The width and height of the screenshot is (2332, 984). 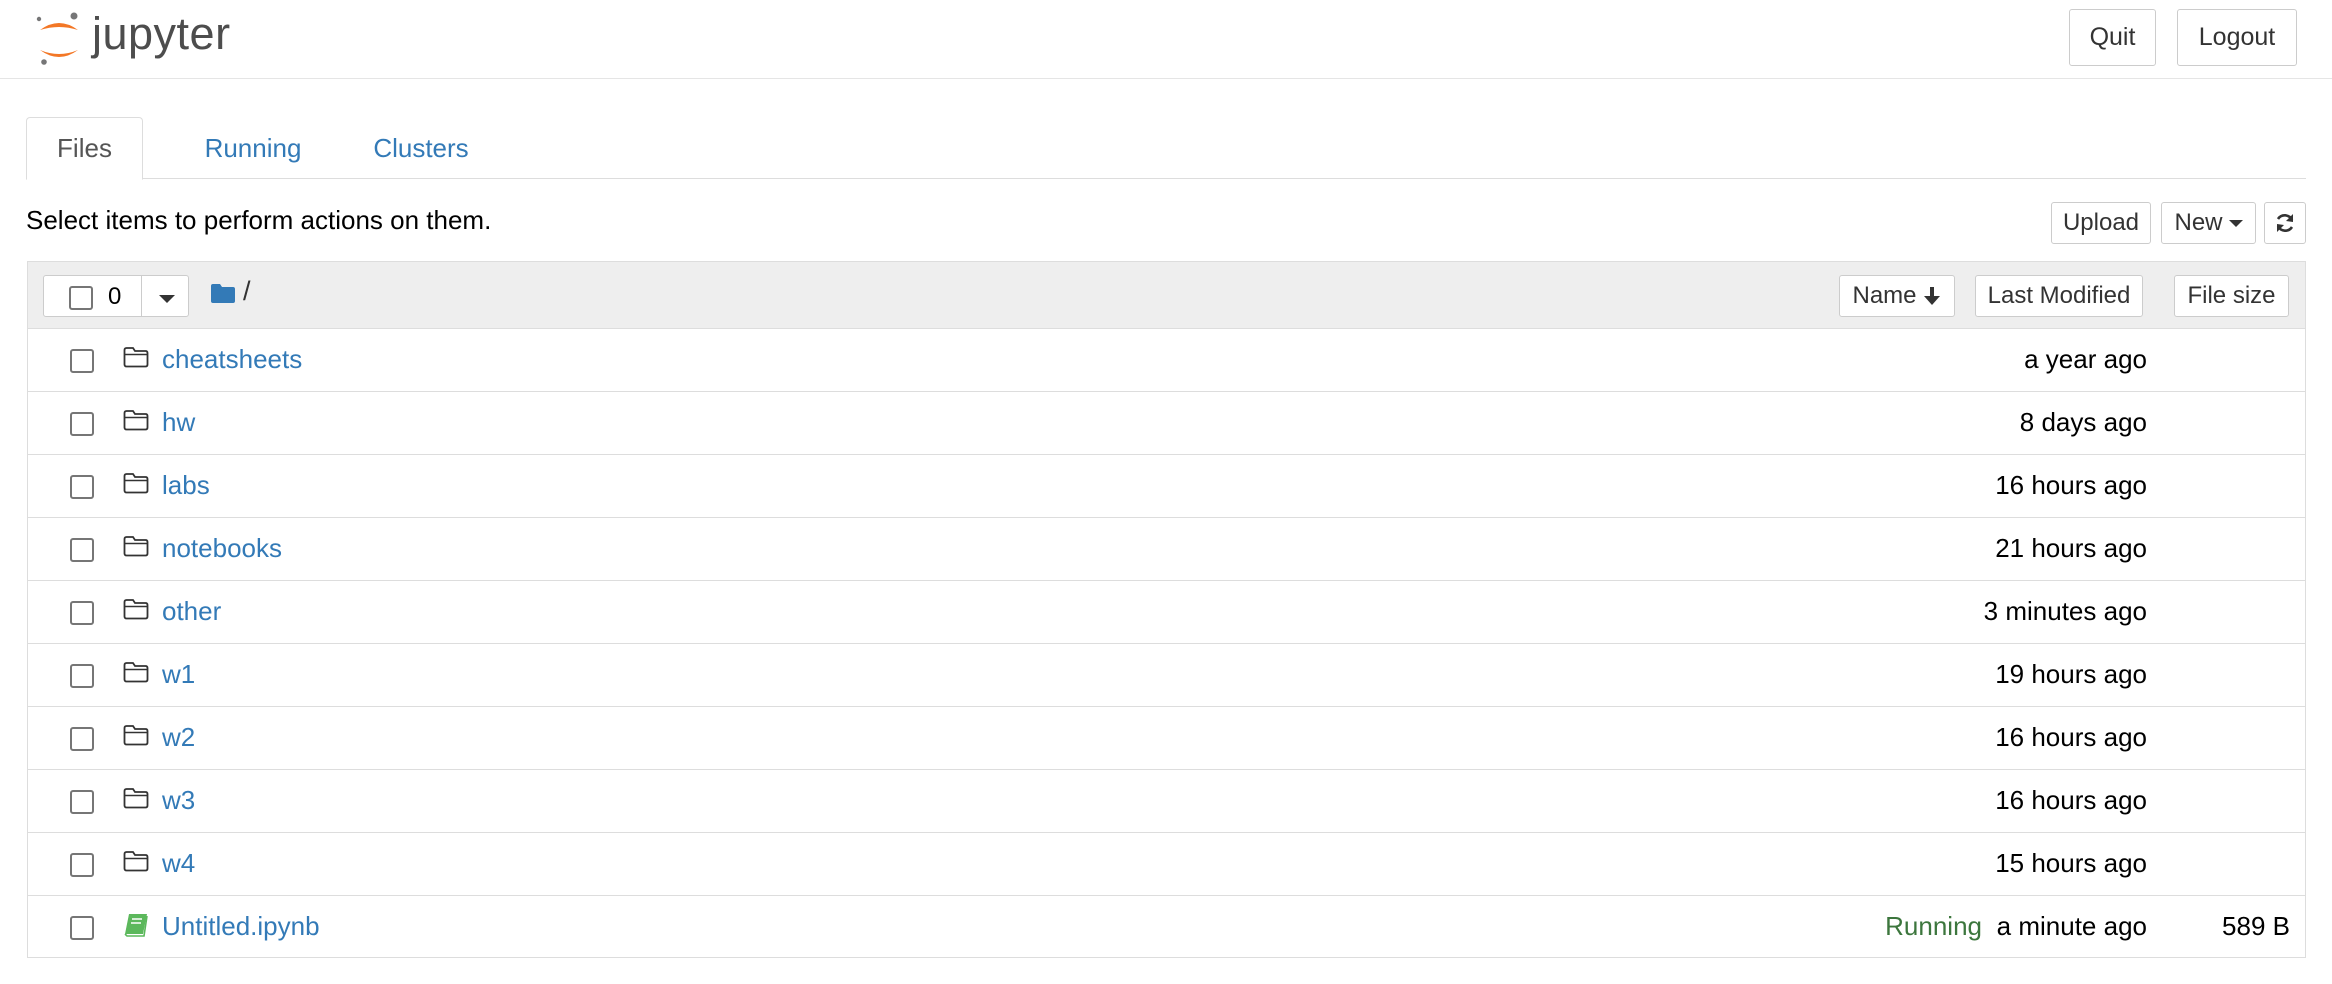 What do you see at coordinates (421, 148) in the screenshot?
I see `tab-clusters: Clusters` at bounding box center [421, 148].